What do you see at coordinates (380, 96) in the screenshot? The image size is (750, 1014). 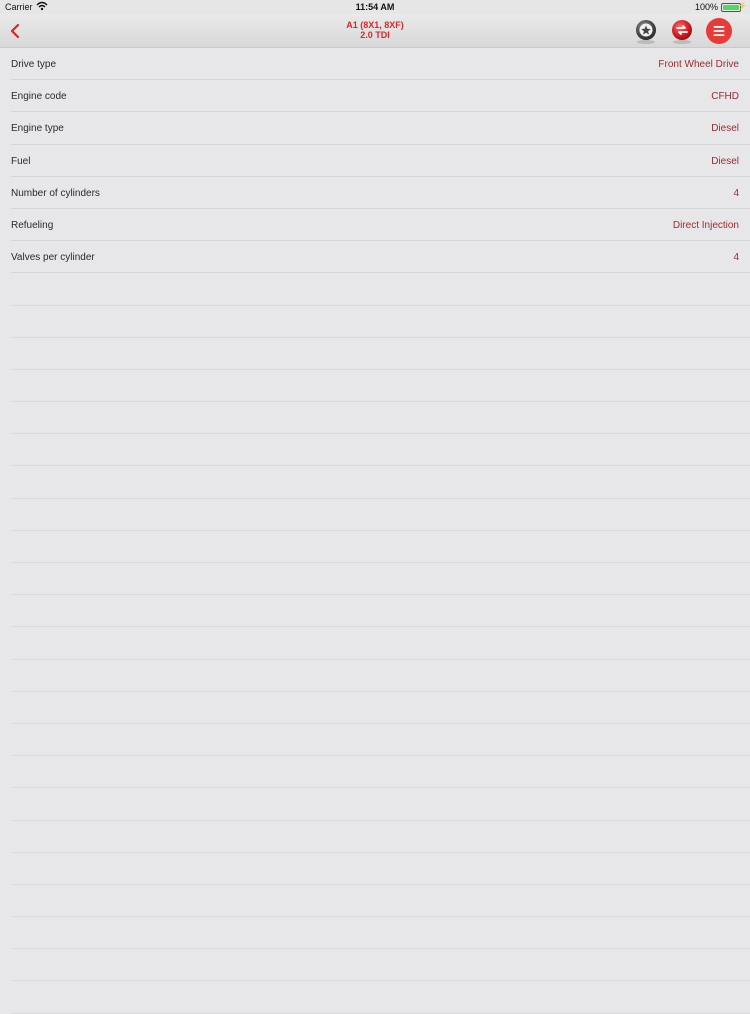 I see `list-item: Engine code CFHD` at bounding box center [380, 96].